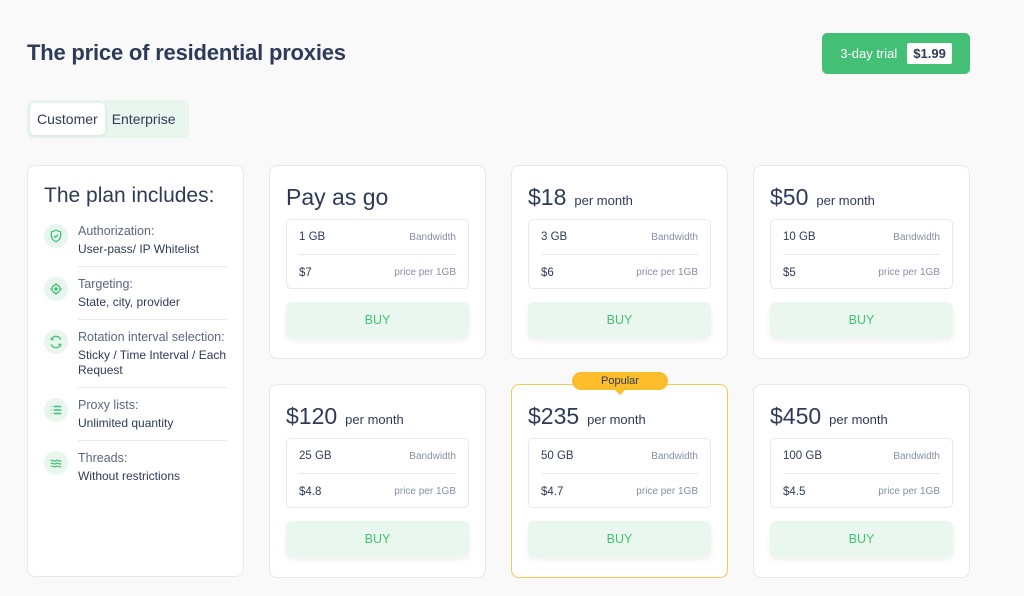 Image resolution: width=1024 pixels, height=596 pixels. Describe the element at coordinates (135, 414) in the screenshot. I see `feature-proxy-lists: Proxy lists: Unlimited quantity` at that location.